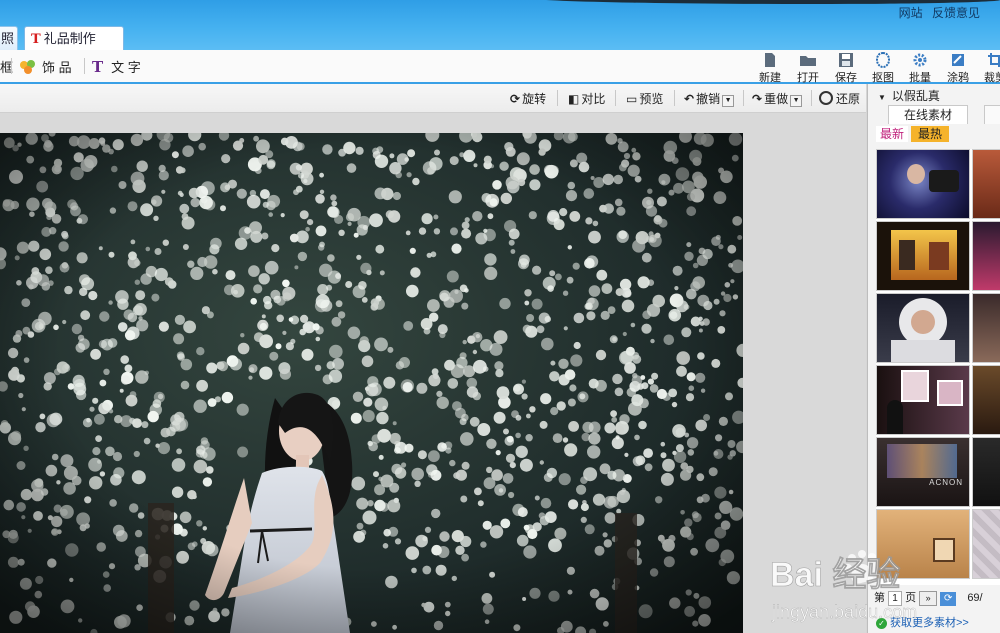 This screenshot has height=633, width=1000. Describe the element at coordinates (500, 67) in the screenshot. I see `main-toolbar: 框 饰 品 T文 字 新建 打开 保存 抠图 批量 涂鸦 裁剪` at that location.